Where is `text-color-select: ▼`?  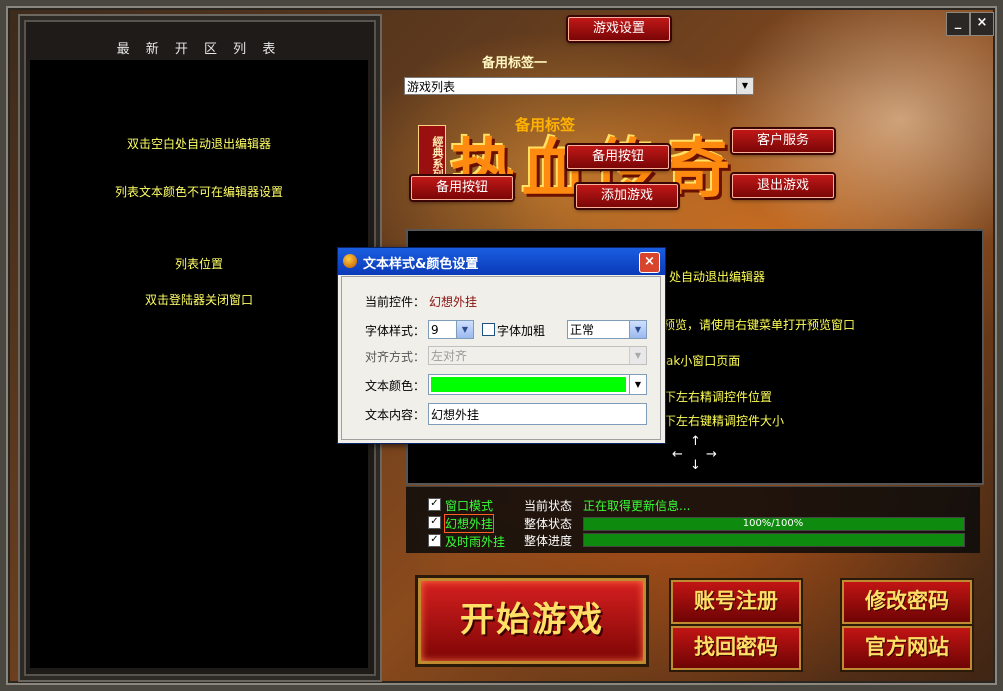 text-color-select: ▼ is located at coordinates (537, 384).